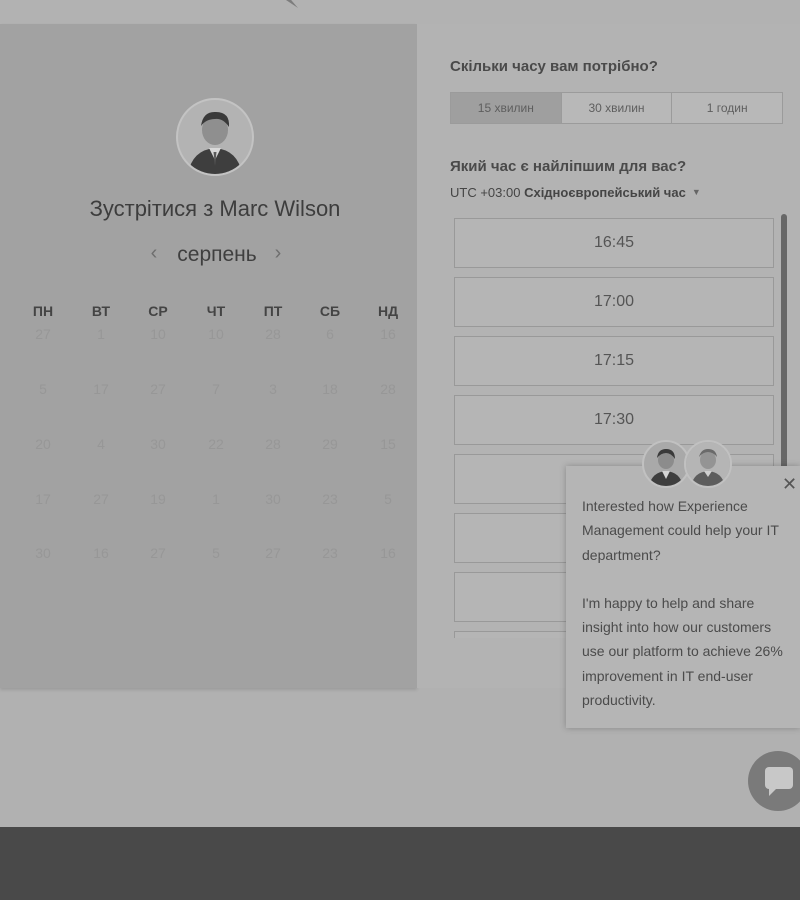 The width and height of the screenshot is (800, 900). I want to click on host-title: Зустрітися з Marc Wilson, so click(215, 208).